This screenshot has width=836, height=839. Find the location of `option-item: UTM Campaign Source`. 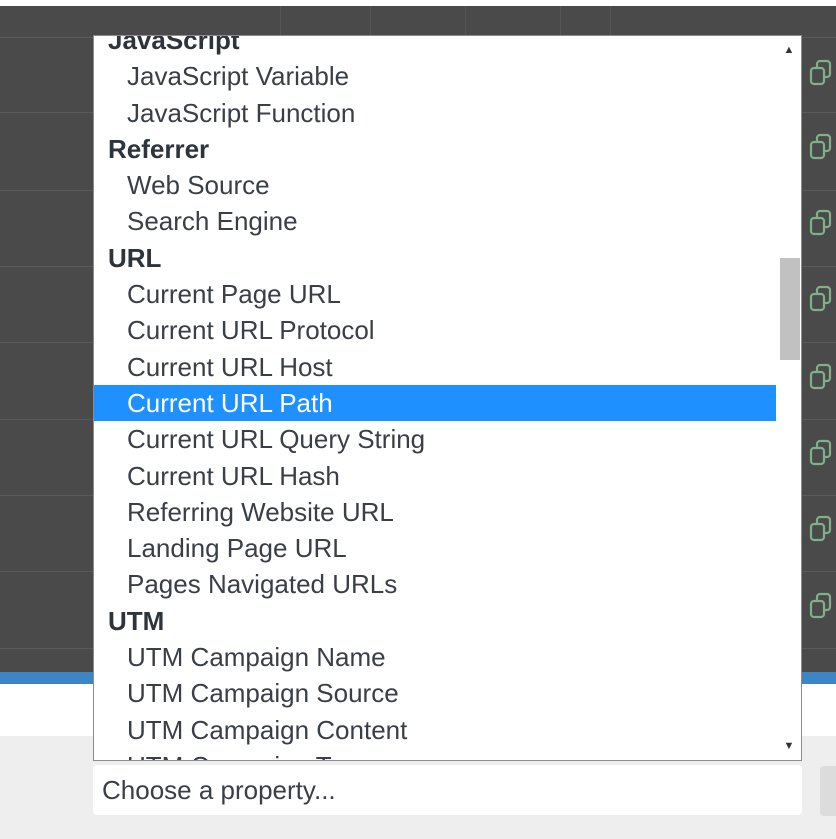

option-item: UTM Campaign Source is located at coordinates (435, 693).